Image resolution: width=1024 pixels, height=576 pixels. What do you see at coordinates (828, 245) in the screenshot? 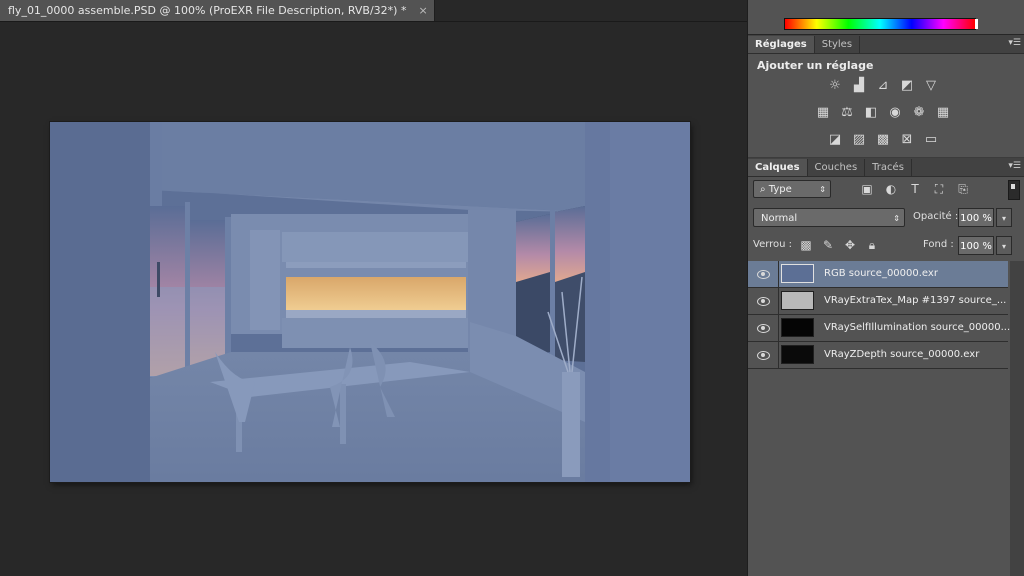
I see `lock-pixels-brush-icon: ✎` at bounding box center [828, 245].